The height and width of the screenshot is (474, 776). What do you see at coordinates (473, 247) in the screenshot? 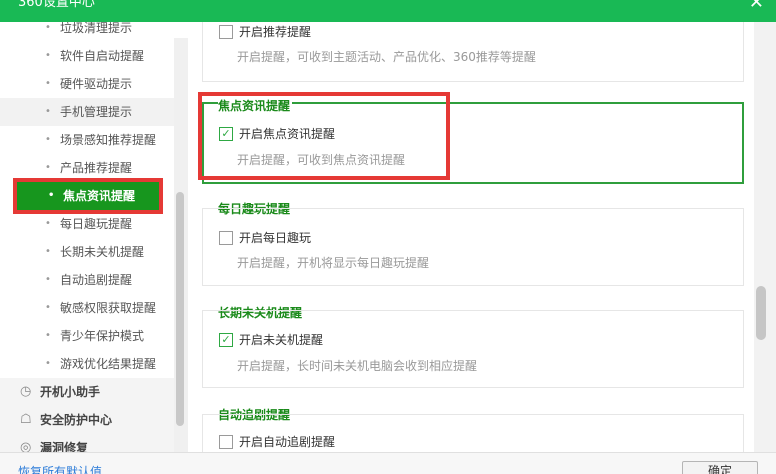
I see `group-daily-fun` at bounding box center [473, 247].